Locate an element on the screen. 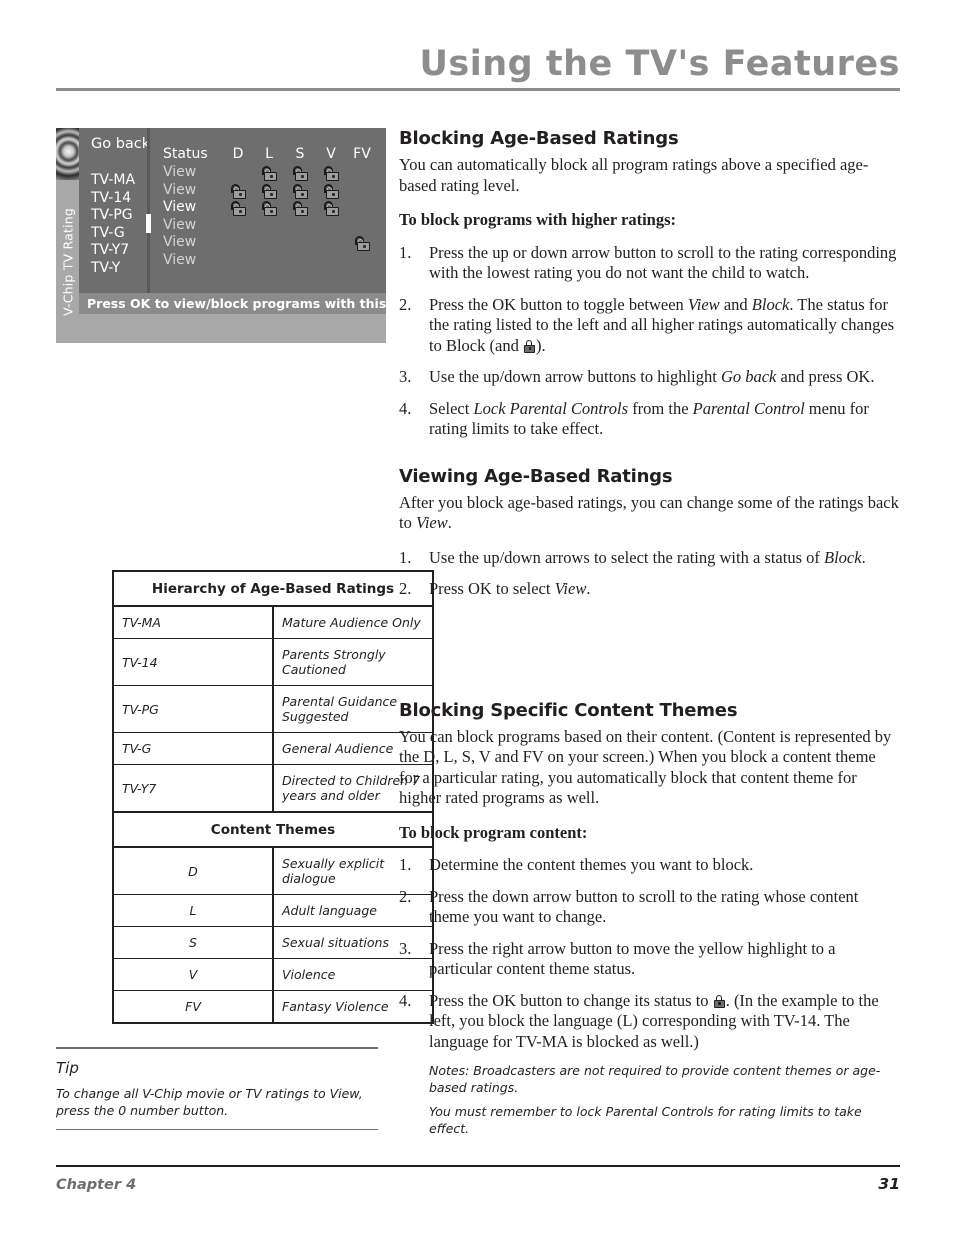 The image size is (954, 1235). theme-key: D is located at coordinates (193, 871).